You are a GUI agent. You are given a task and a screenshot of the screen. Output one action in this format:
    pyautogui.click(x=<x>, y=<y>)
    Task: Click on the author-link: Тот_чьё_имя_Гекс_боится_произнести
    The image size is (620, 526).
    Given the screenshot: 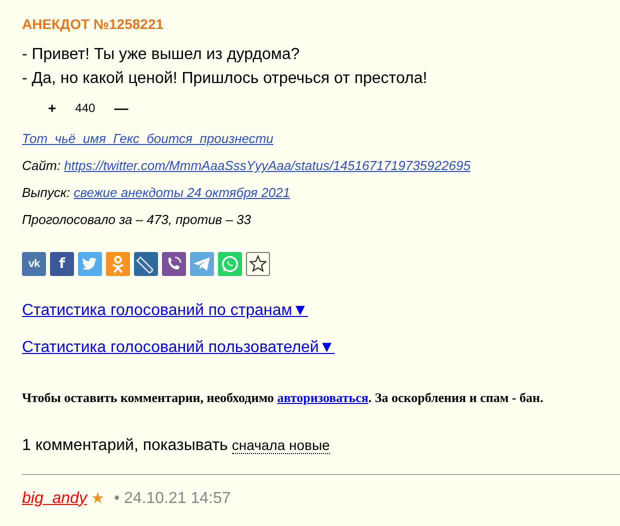 What is the action you would take?
    pyautogui.click(x=148, y=138)
    